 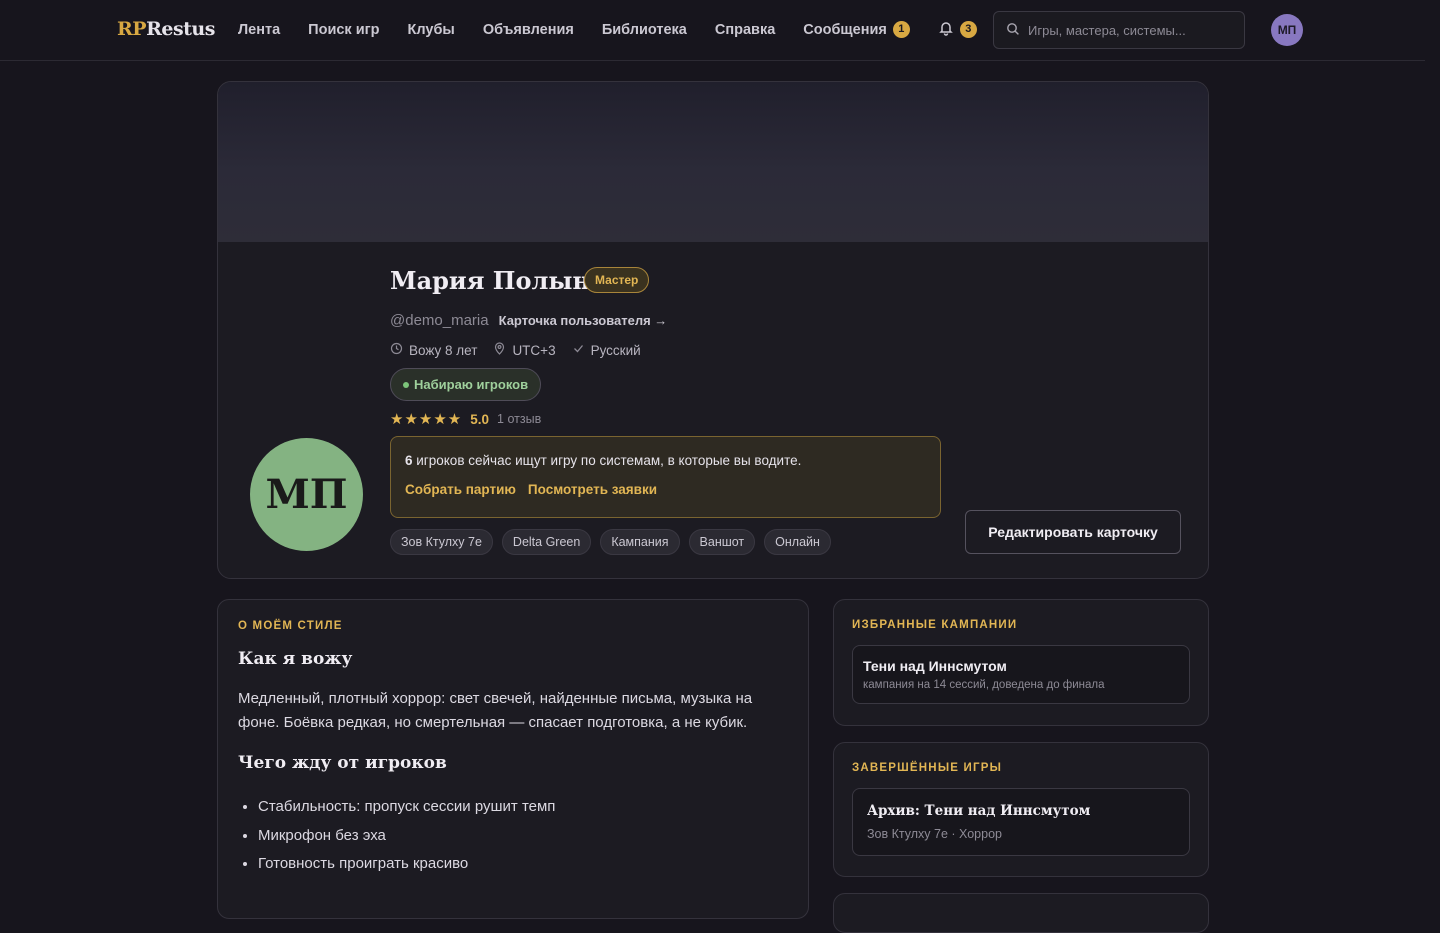 What do you see at coordinates (1017, 30) in the screenshot?
I see `search-icon` at bounding box center [1017, 30].